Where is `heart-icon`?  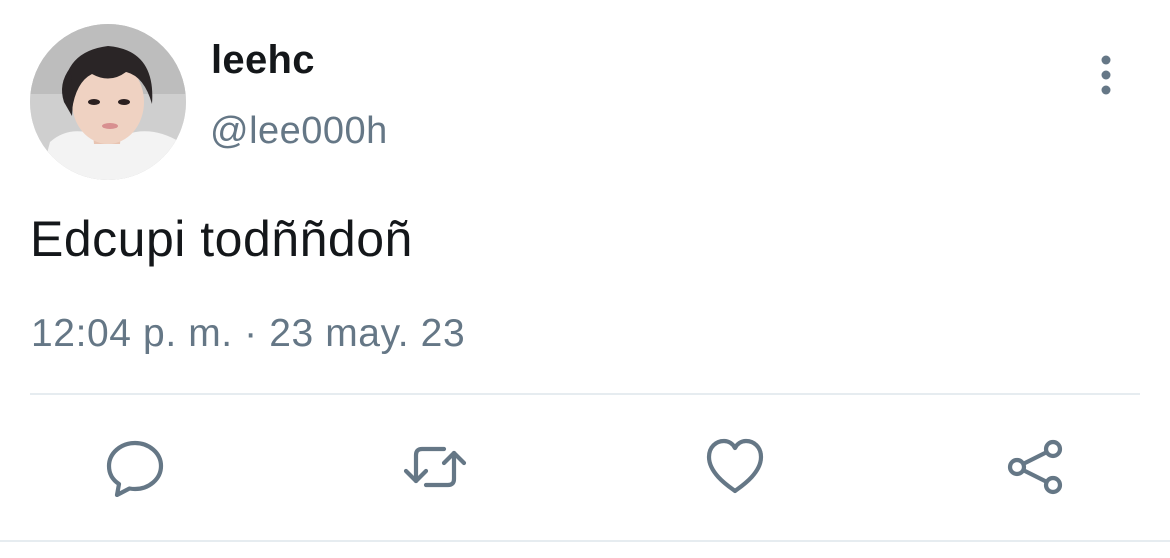 heart-icon is located at coordinates (735, 466).